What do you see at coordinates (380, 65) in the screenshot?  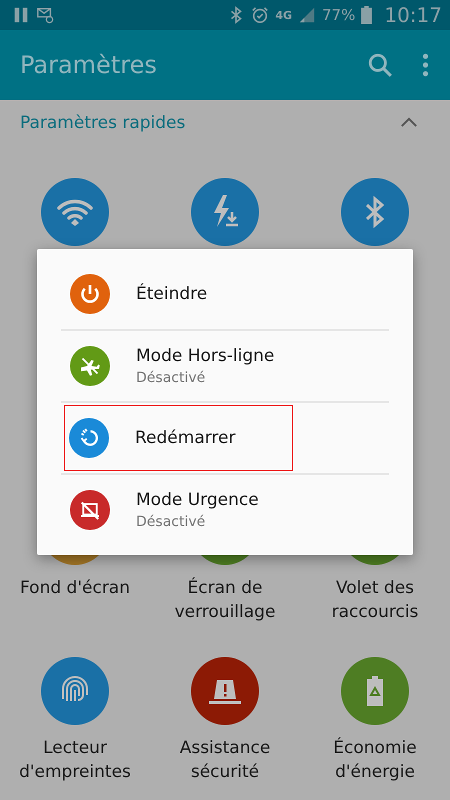 I see `search-icon` at bounding box center [380, 65].